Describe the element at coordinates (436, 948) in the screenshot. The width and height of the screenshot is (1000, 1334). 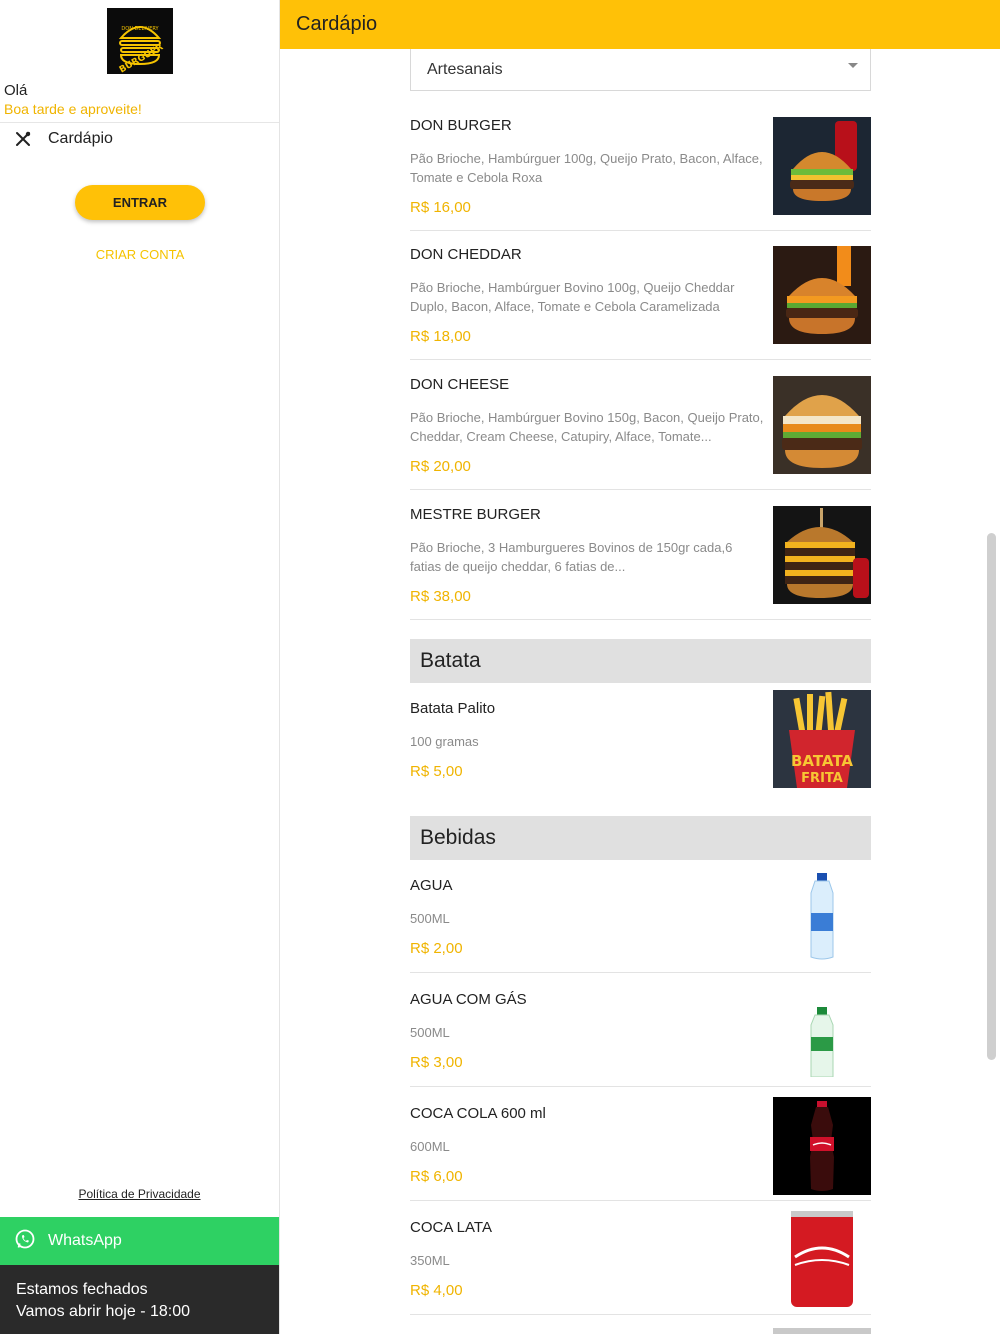
I see `item-price: R$ 2,00` at that location.